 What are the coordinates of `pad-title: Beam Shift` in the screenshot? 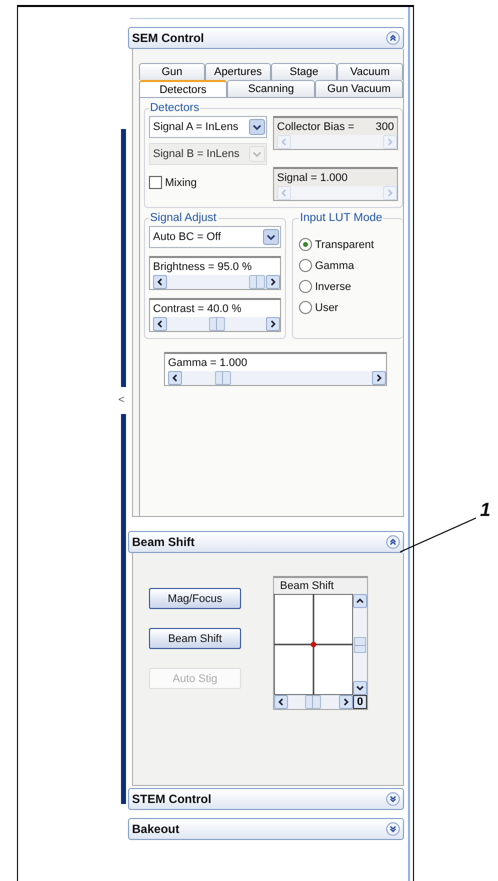 It's located at (307, 586).